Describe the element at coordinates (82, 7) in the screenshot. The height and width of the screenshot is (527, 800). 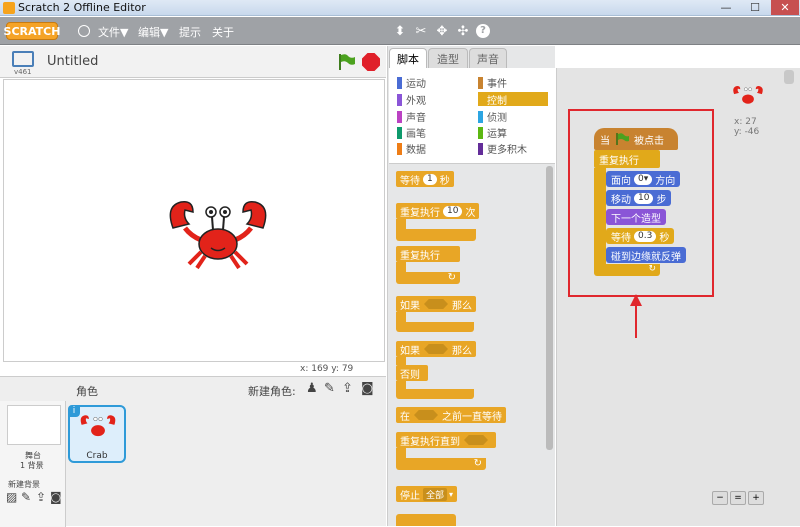
I see `window-title: Scratch 2 Offline Editor` at that location.